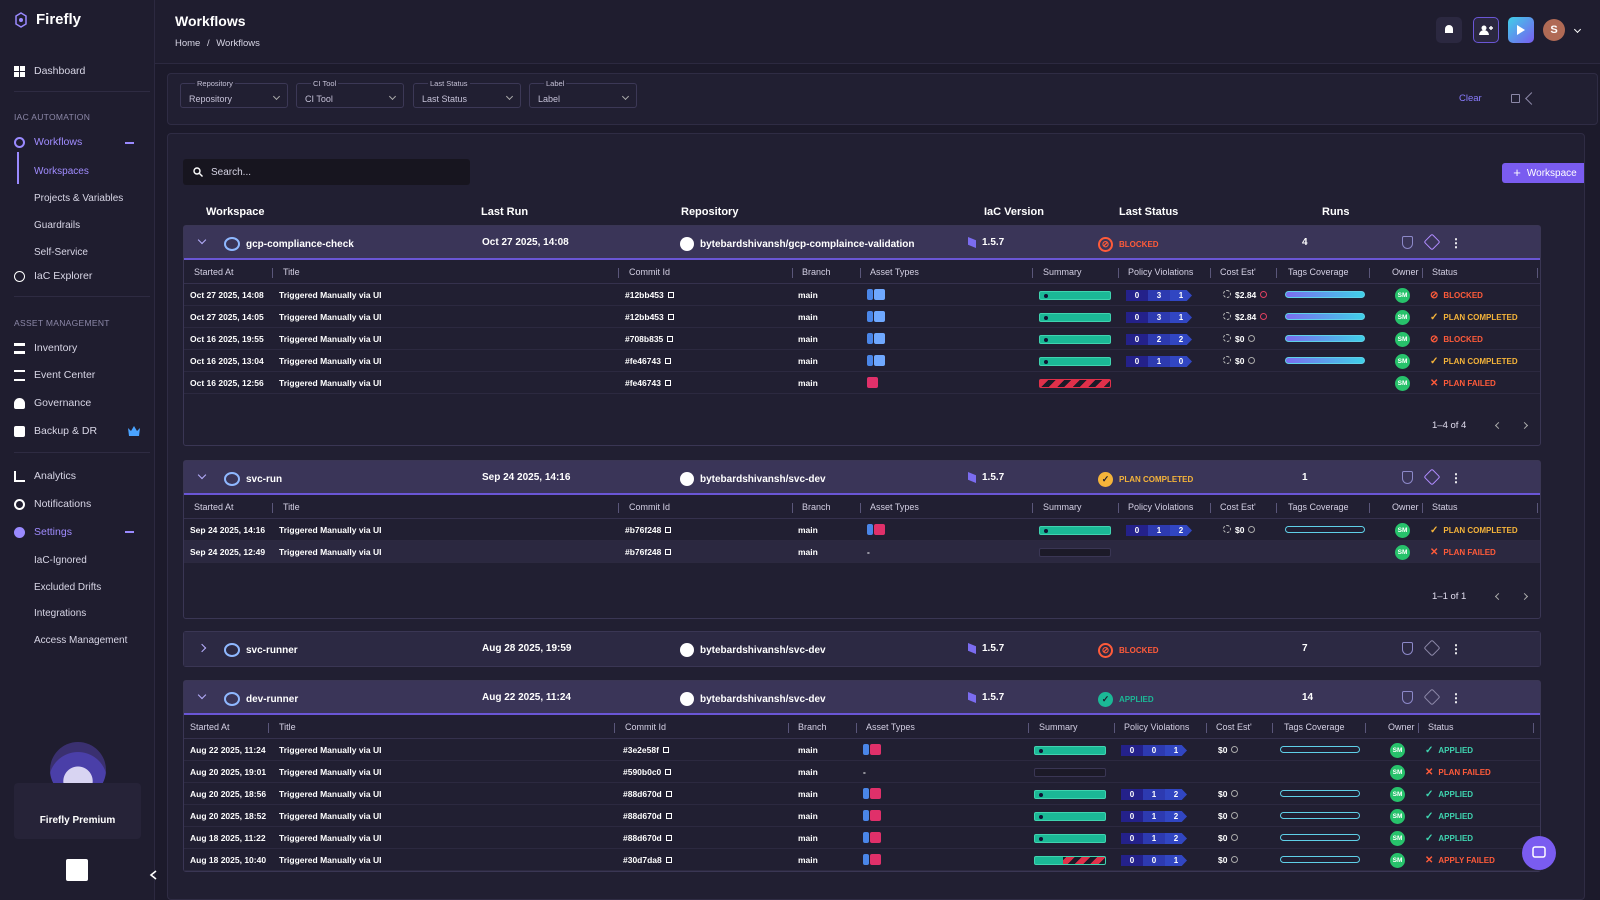  What do you see at coordinates (1524, 425) in the screenshot?
I see `next-page-icon` at bounding box center [1524, 425].